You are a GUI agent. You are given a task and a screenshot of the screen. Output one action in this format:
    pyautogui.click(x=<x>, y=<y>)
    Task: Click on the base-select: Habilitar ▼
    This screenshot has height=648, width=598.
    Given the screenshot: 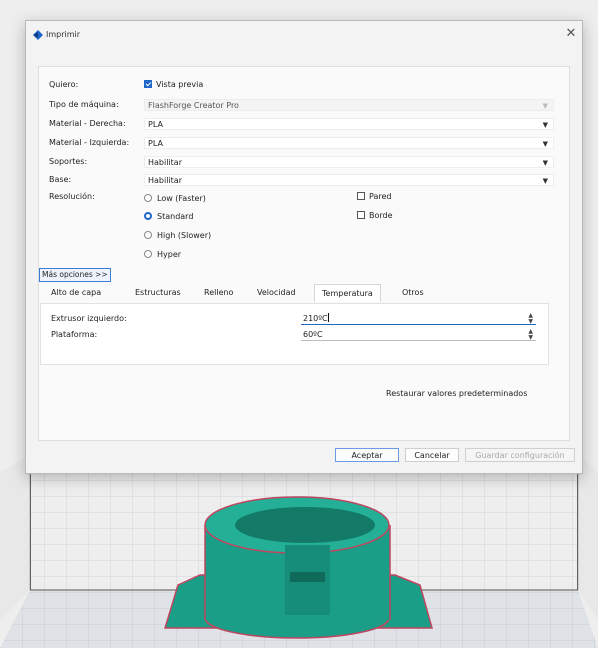 What is the action you would take?
    pyautogui.click(x=349, y=180)
    